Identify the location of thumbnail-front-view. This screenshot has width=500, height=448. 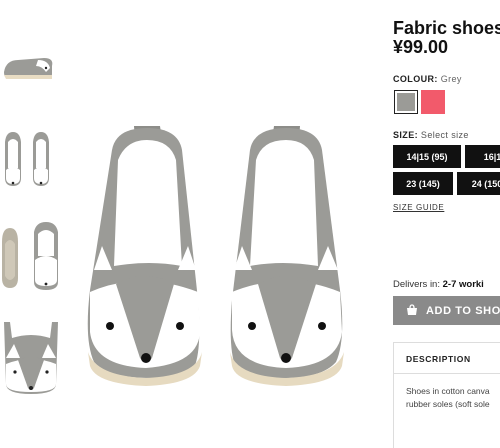
(31, 355).